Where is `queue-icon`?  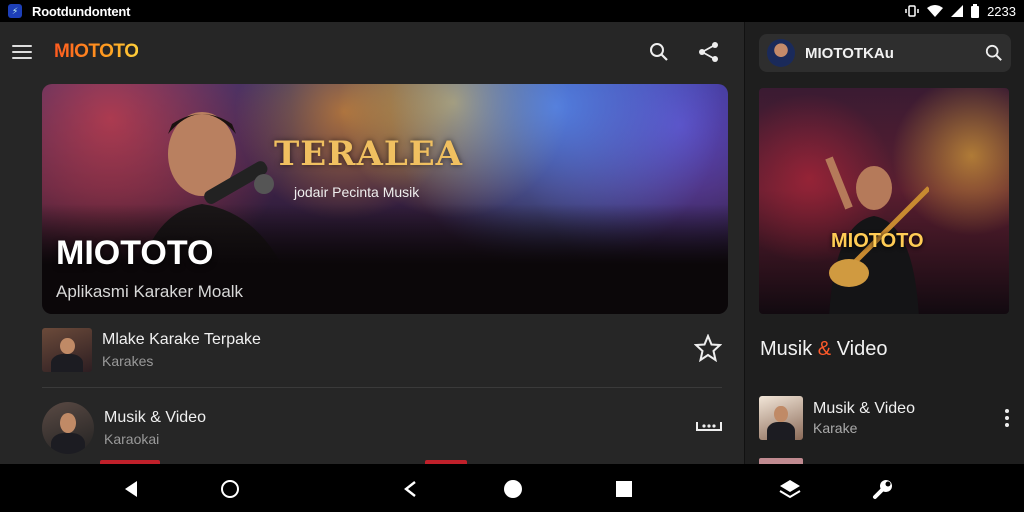
queue-icon is located at coordinates (709, 426).